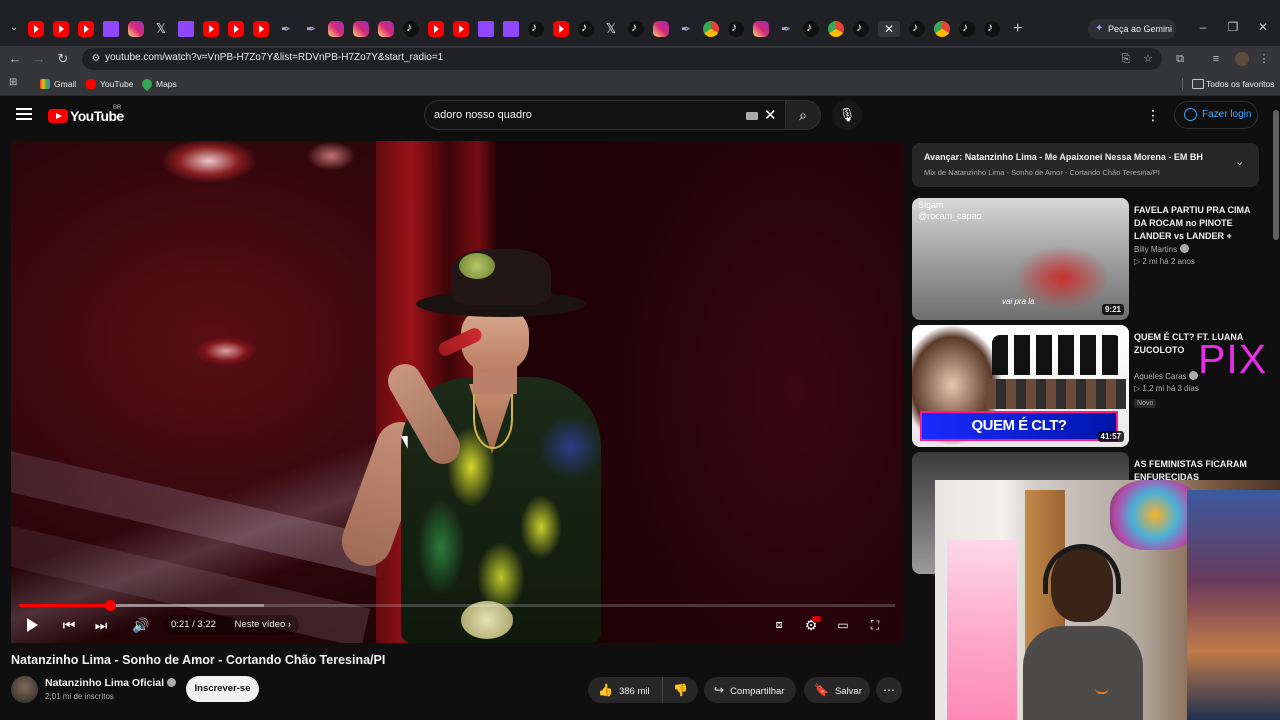 The height and width of the screenshot is (720, 1280). What do you see at coordinates (889, 29) in the screenshot?
I see `browser-tab-active-x-icon: ✕` at bounding box center [889, 29].